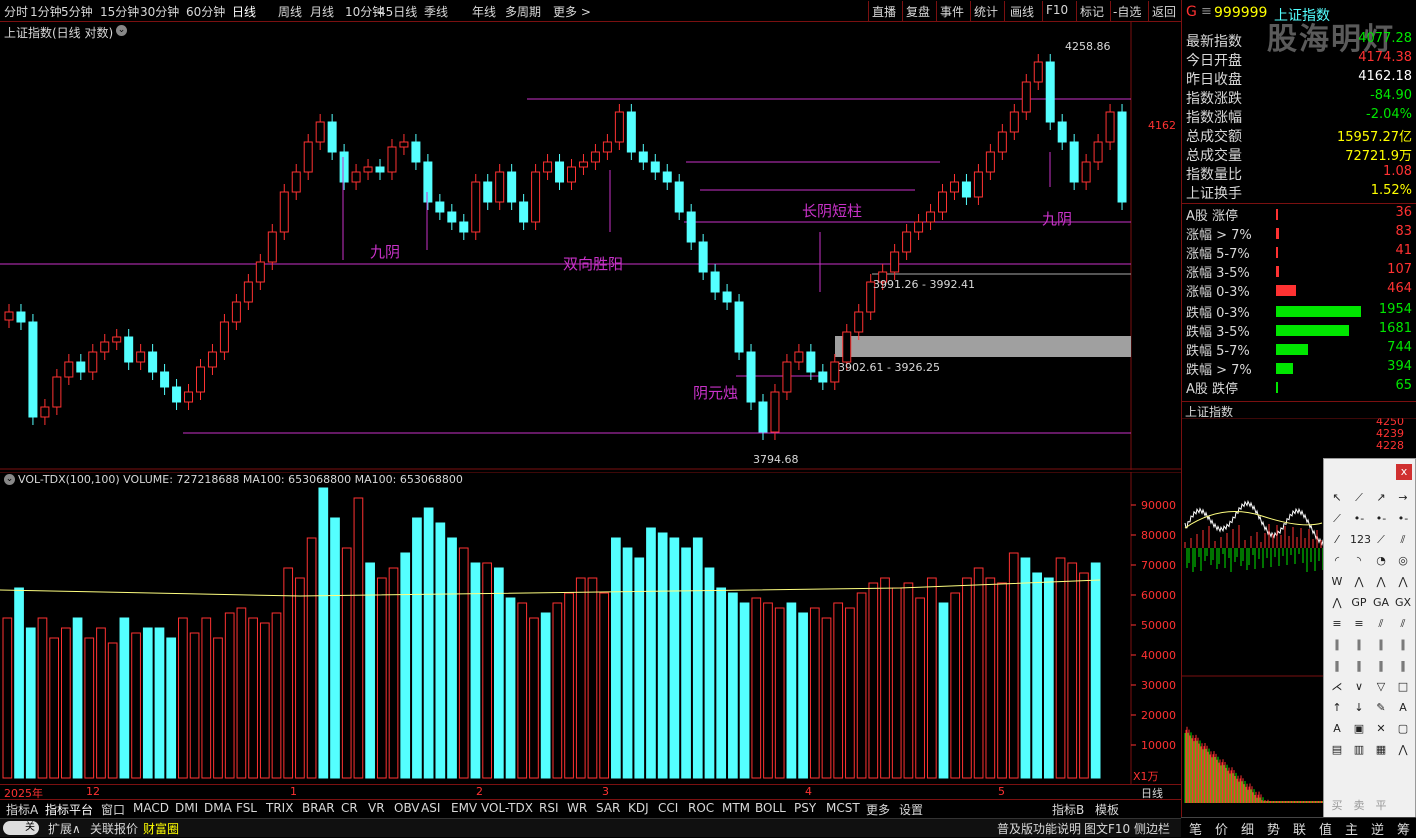 This screenshot has height=838, width=1416. I want to click on drawing-tool-icon: ↓, so click(1359, 708).